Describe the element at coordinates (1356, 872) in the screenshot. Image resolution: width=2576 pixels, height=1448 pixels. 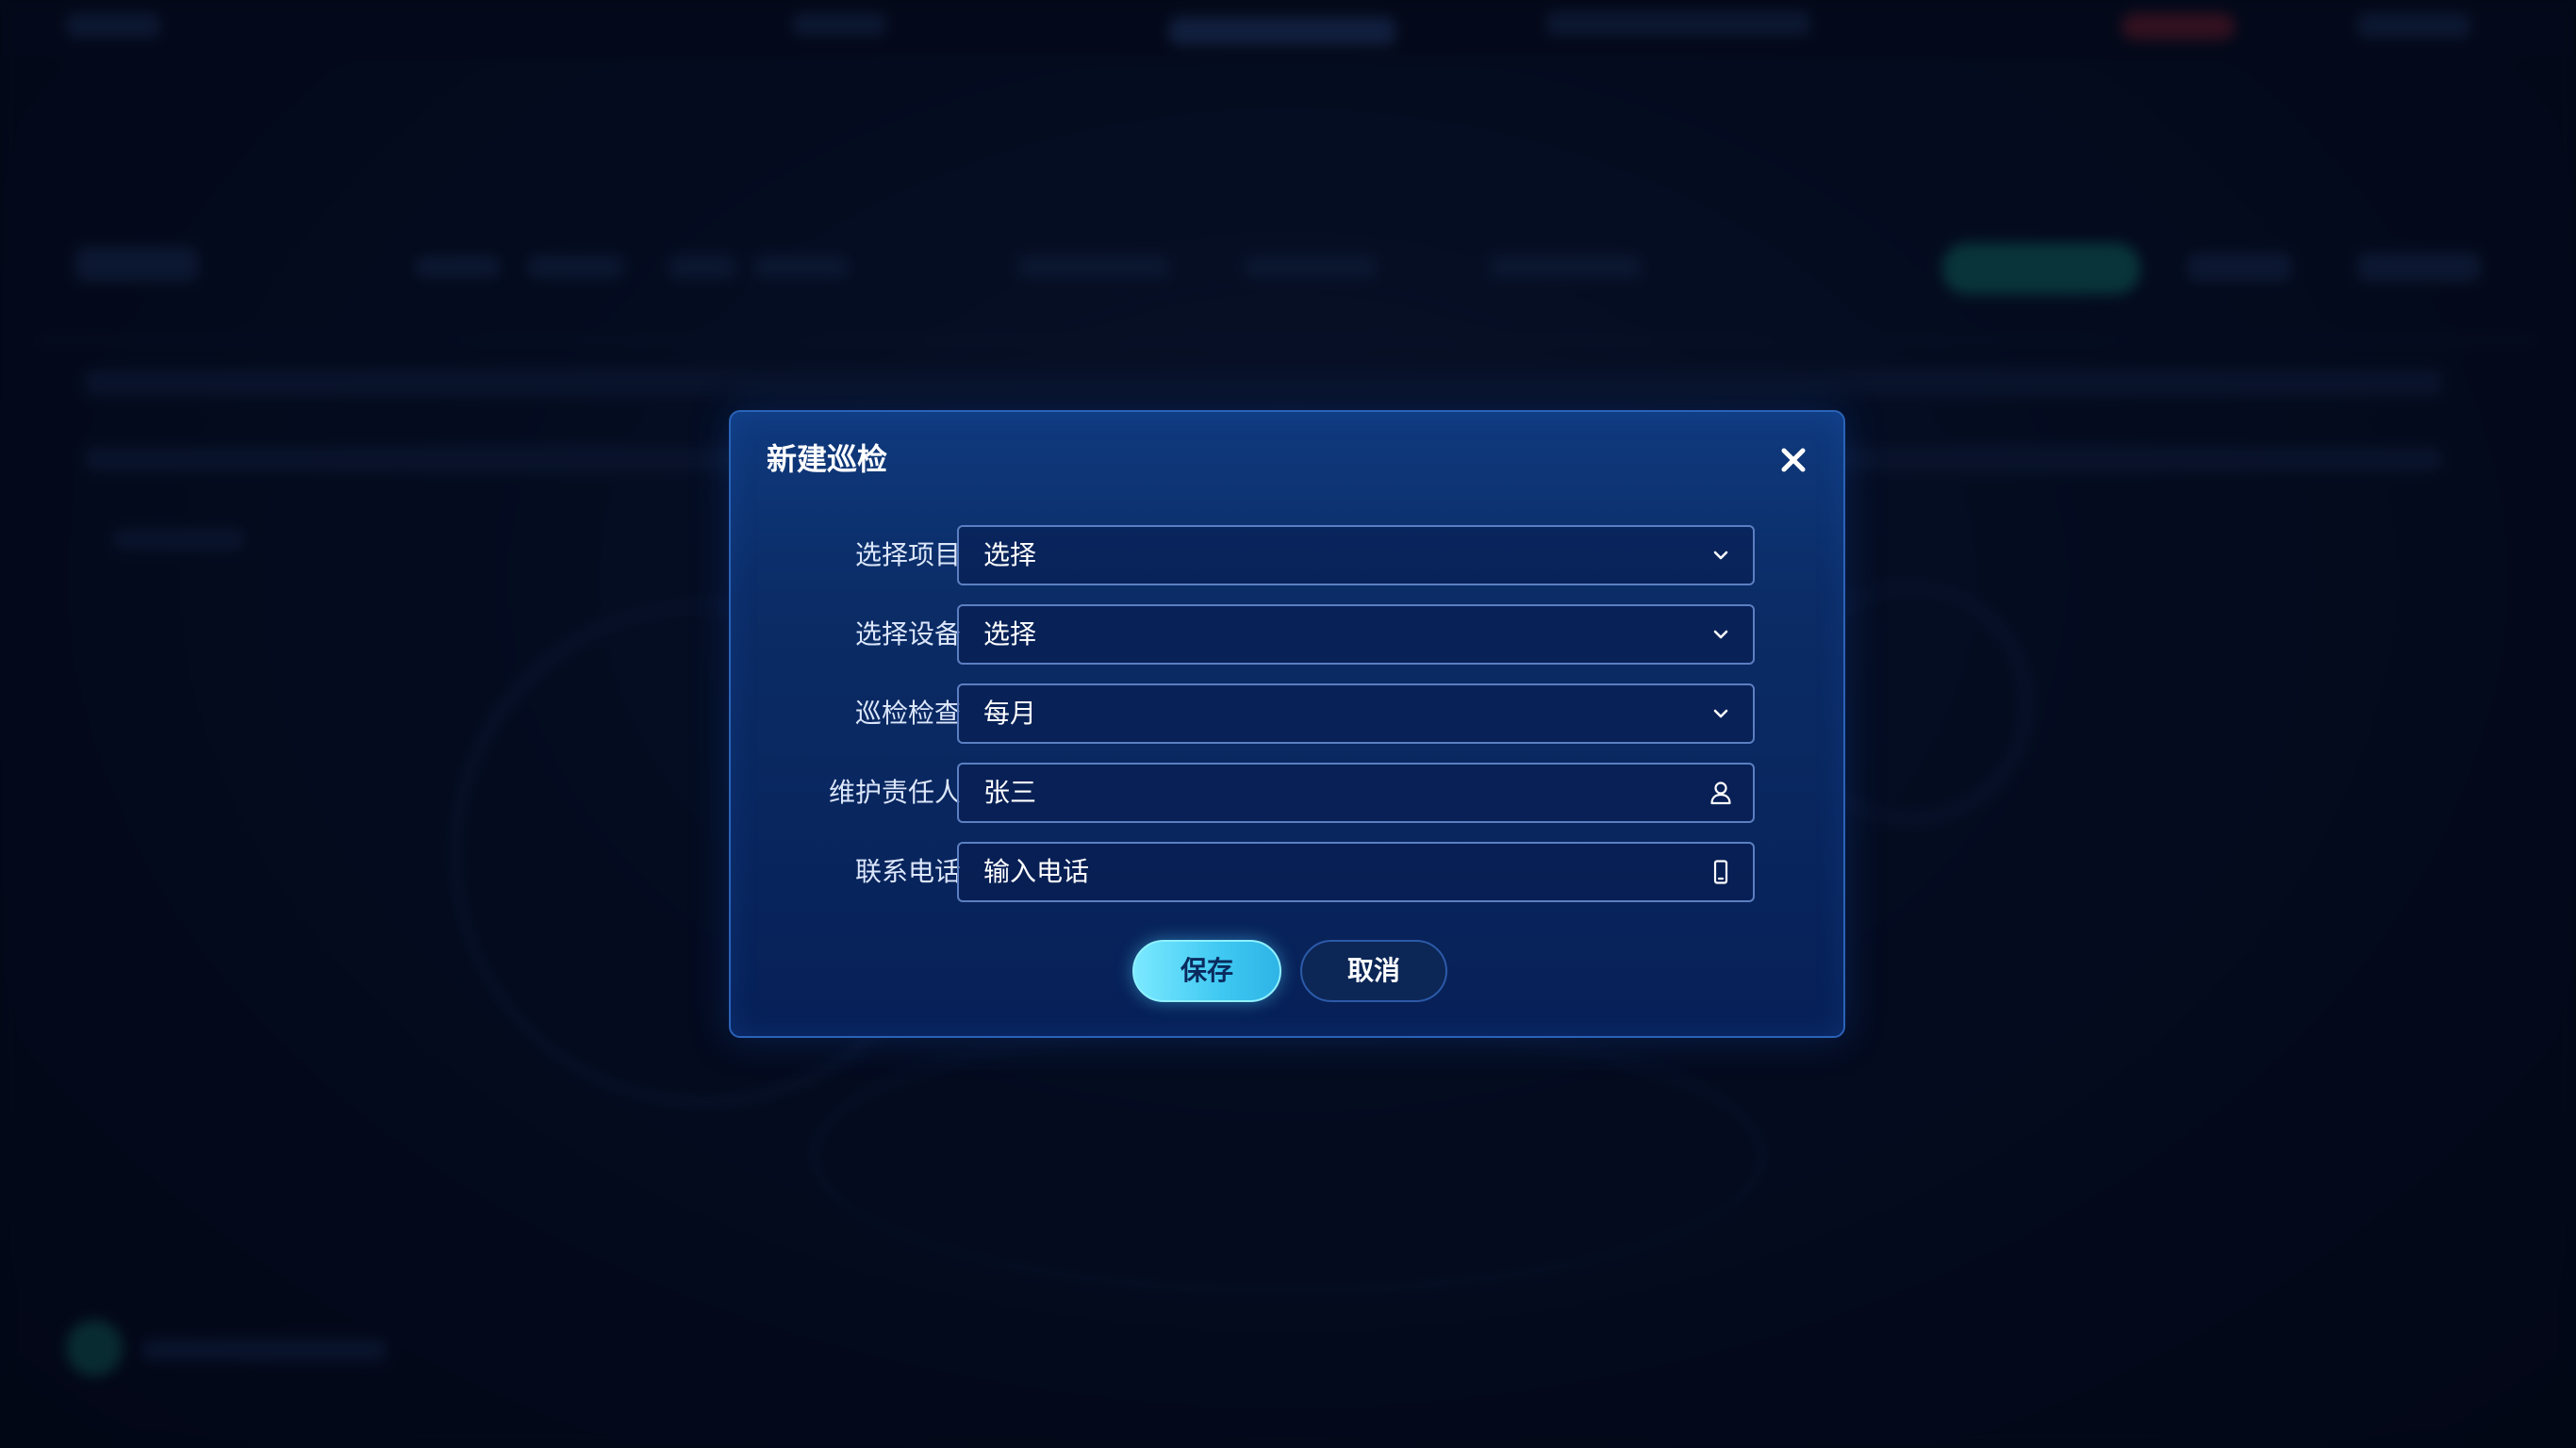
I see `phone-input: 输入电话` at that location.